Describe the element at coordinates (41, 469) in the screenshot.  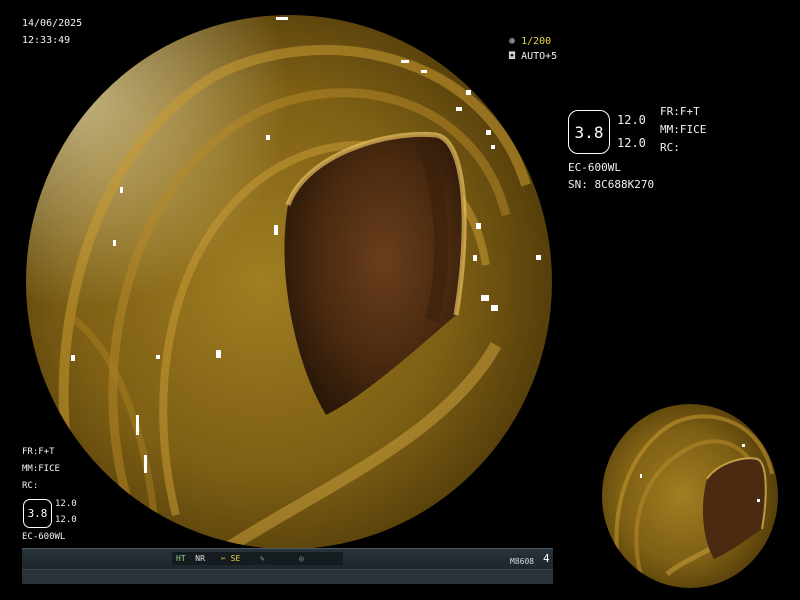
I see `left-mm-label: MM:FICE` at that location.